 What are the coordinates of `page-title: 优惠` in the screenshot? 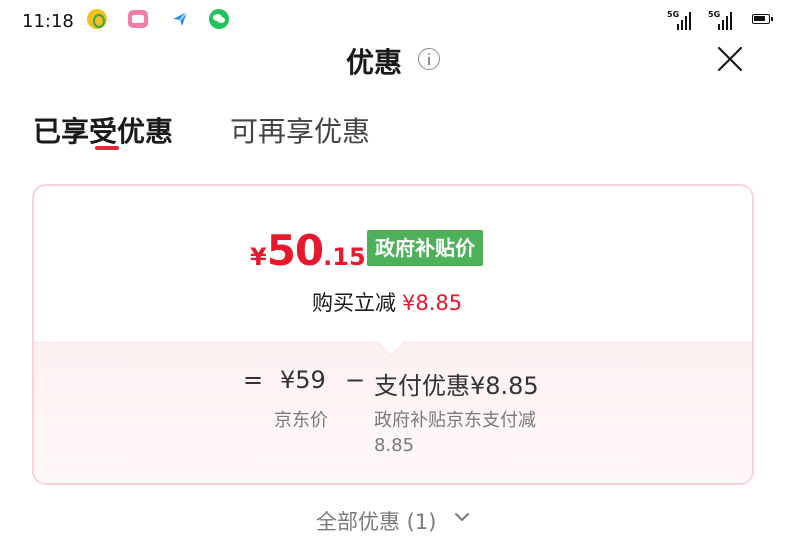 It's located at (374, 62).